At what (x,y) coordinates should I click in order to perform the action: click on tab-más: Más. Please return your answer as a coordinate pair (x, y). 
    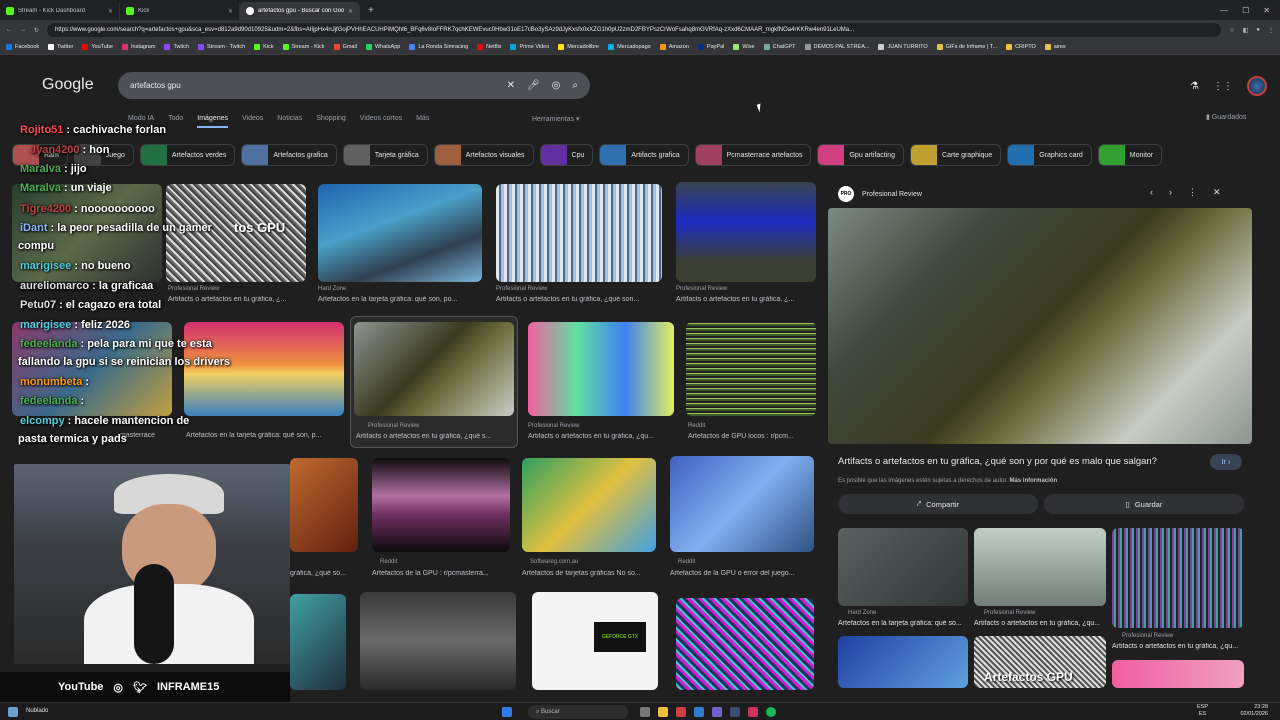
    Looking at the image, I should click on (422, 121).